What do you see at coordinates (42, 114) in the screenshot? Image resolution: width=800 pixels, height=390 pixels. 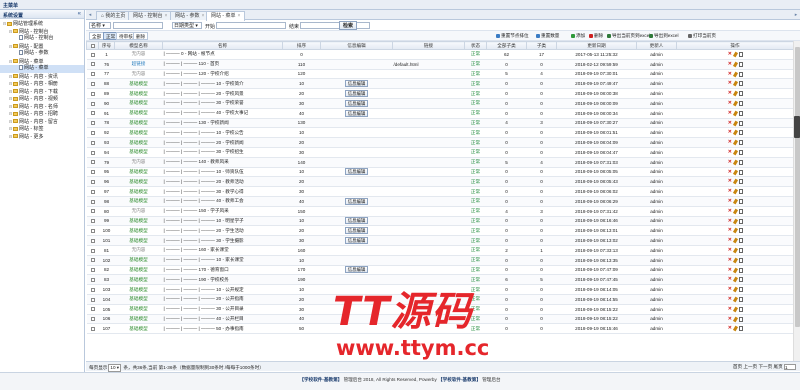 I see `sidebar-item: ⊟ 网站 - 内容 - 招聘` at bounding box center [42, 114].